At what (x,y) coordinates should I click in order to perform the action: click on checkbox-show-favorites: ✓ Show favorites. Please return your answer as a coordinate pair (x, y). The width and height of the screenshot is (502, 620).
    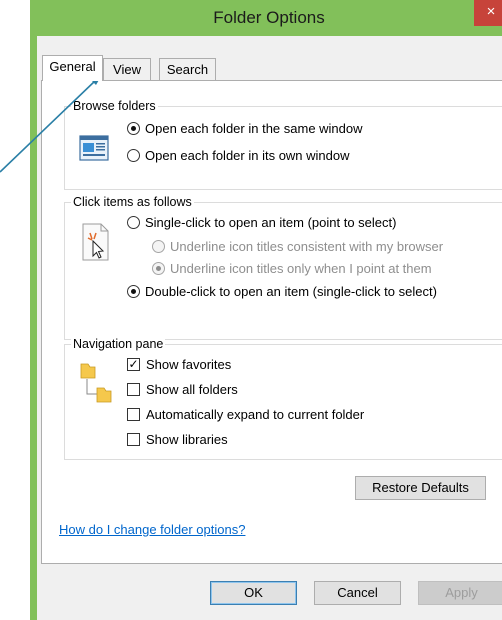
    Looking at the image, I should click on (179, 364).